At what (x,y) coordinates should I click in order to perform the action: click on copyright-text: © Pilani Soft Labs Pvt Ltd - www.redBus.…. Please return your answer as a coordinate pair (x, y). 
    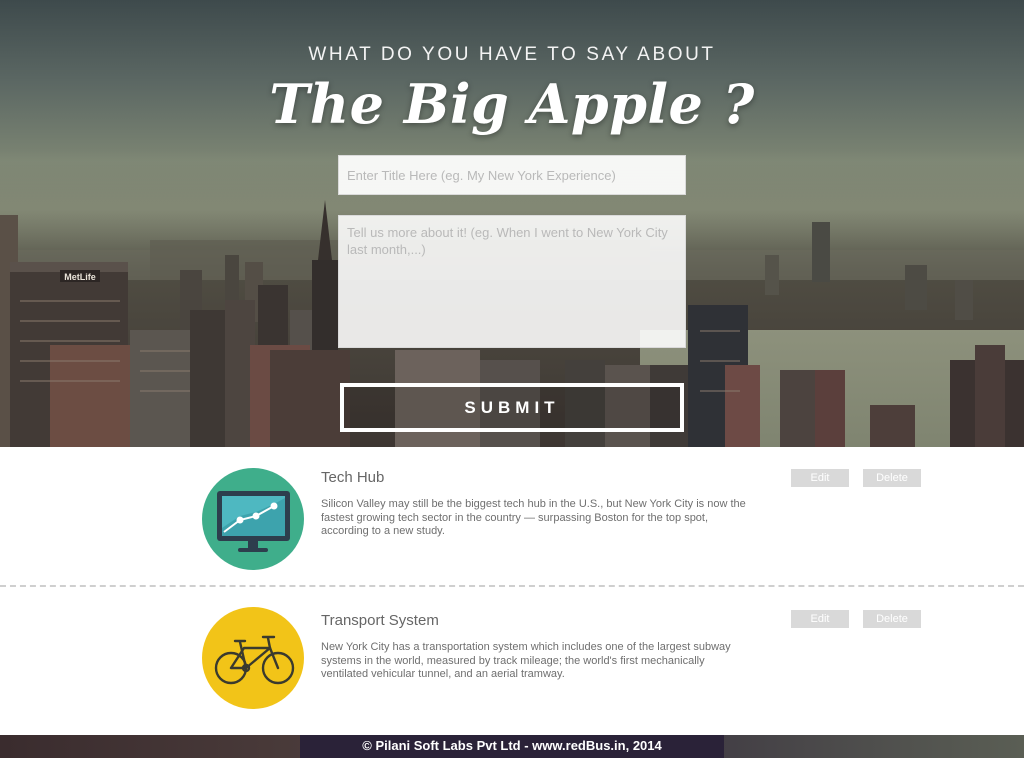
    Looking at the image, I should click on (512, 745).